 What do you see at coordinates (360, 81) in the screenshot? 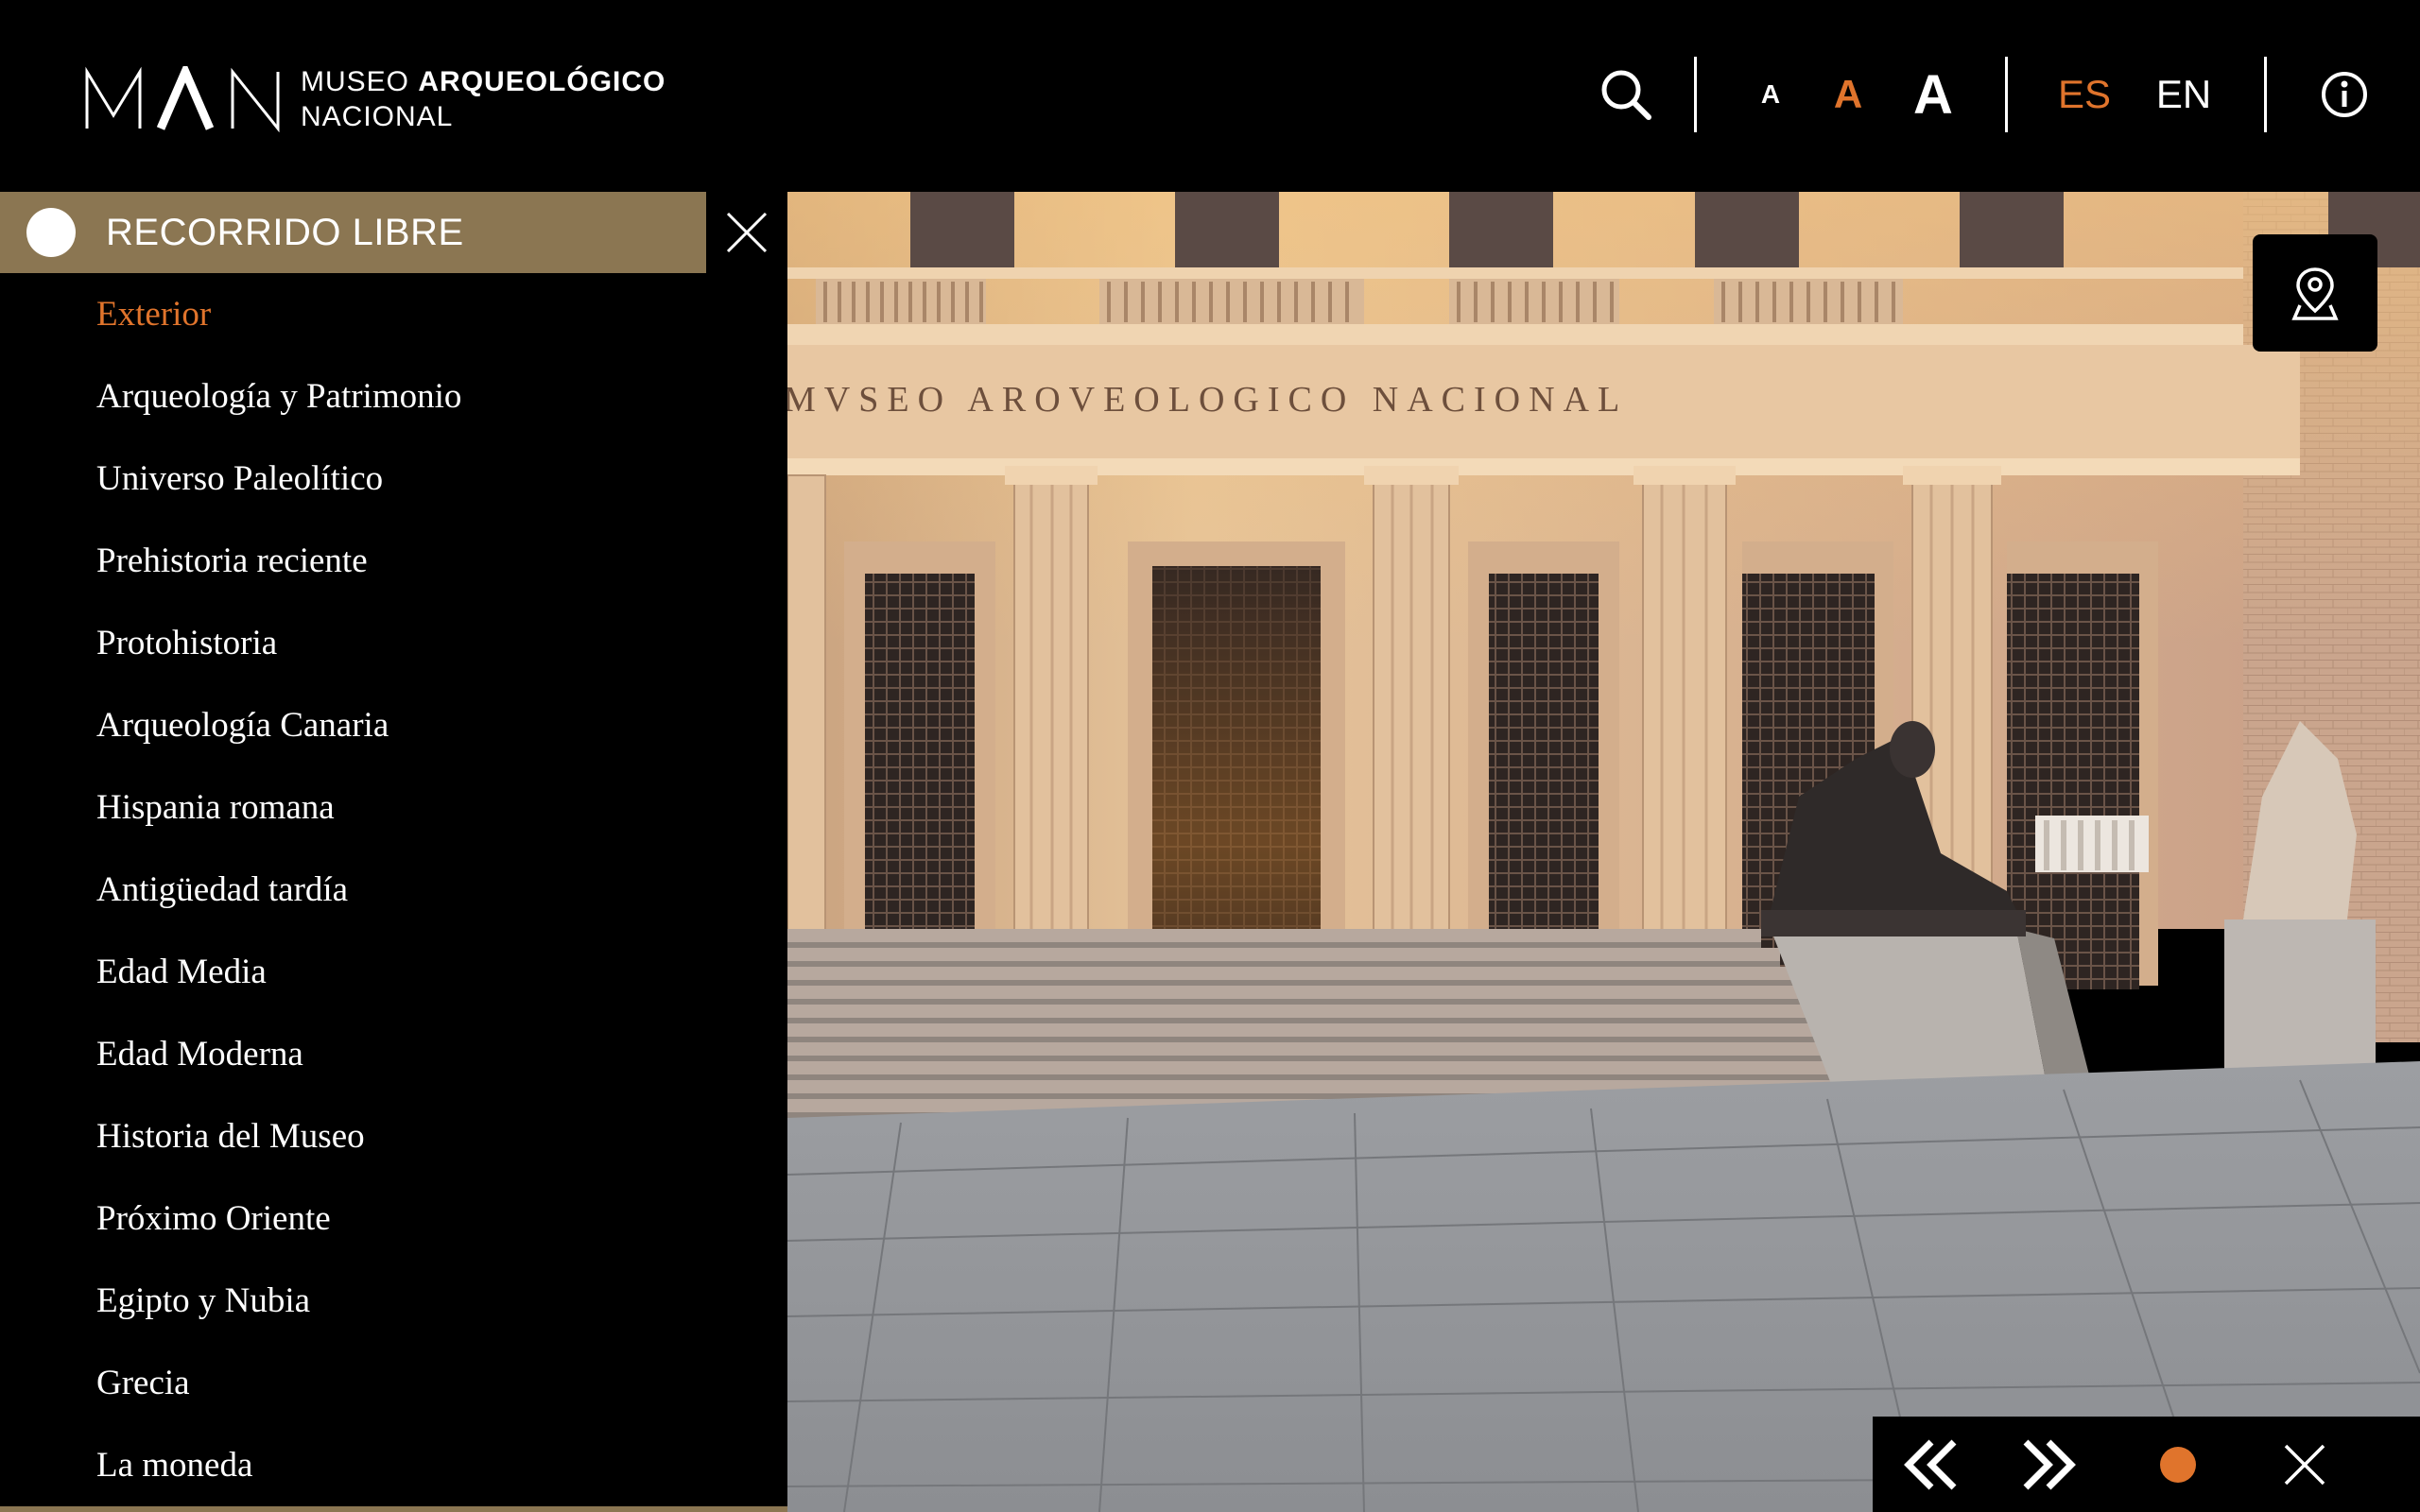
I see `logo-text-museo: MUSEO` at bounding box center [360, 81].